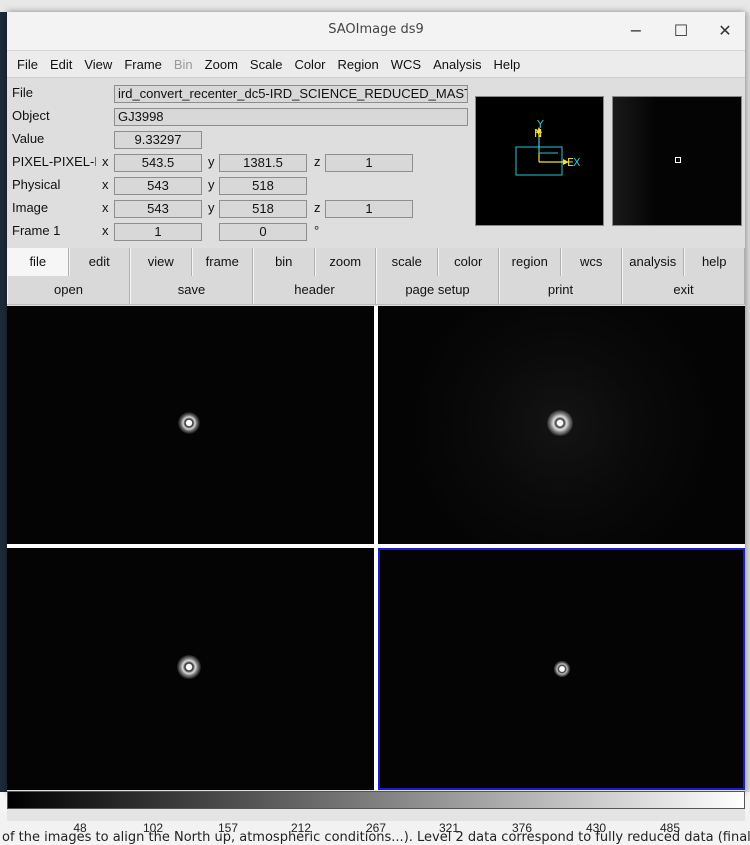  Describe the element at coordinates (633, 161) in the screenshot. I see `magnifier-glow` at that location.